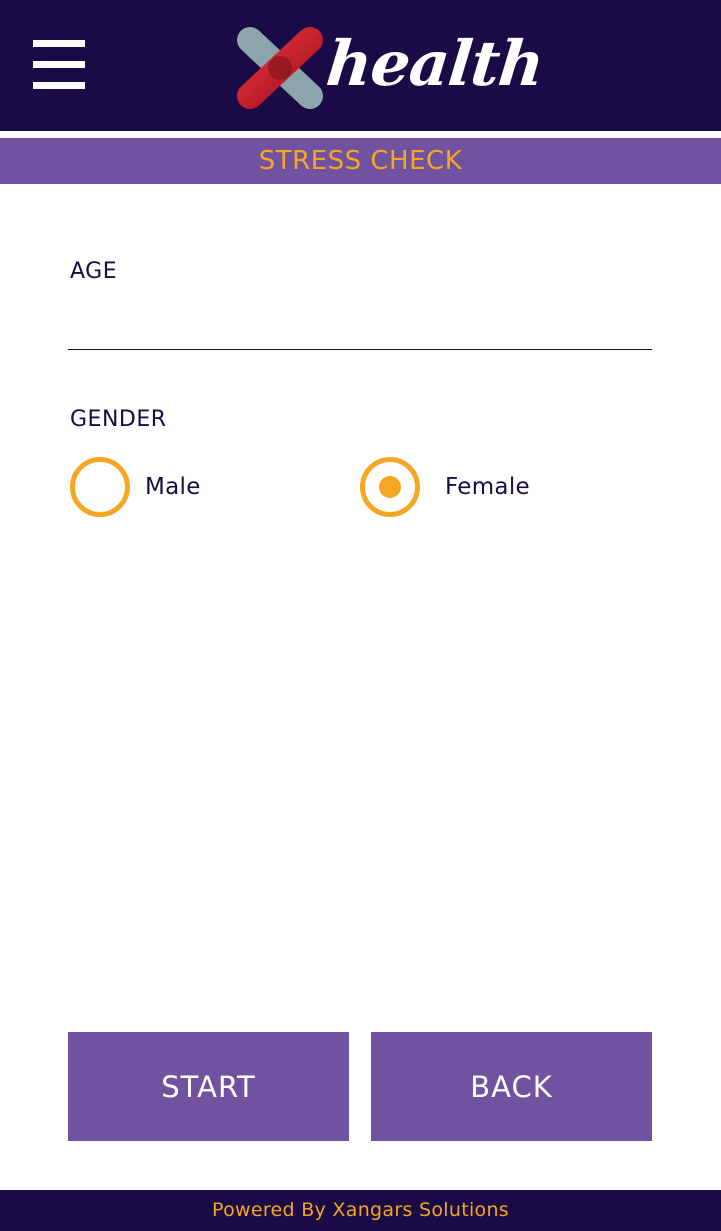 This screenshot has height=1231, width=721. Describe the element at coordinates (280, 68) in the screenshot. I see `x-cross-logo-icon` at that location.